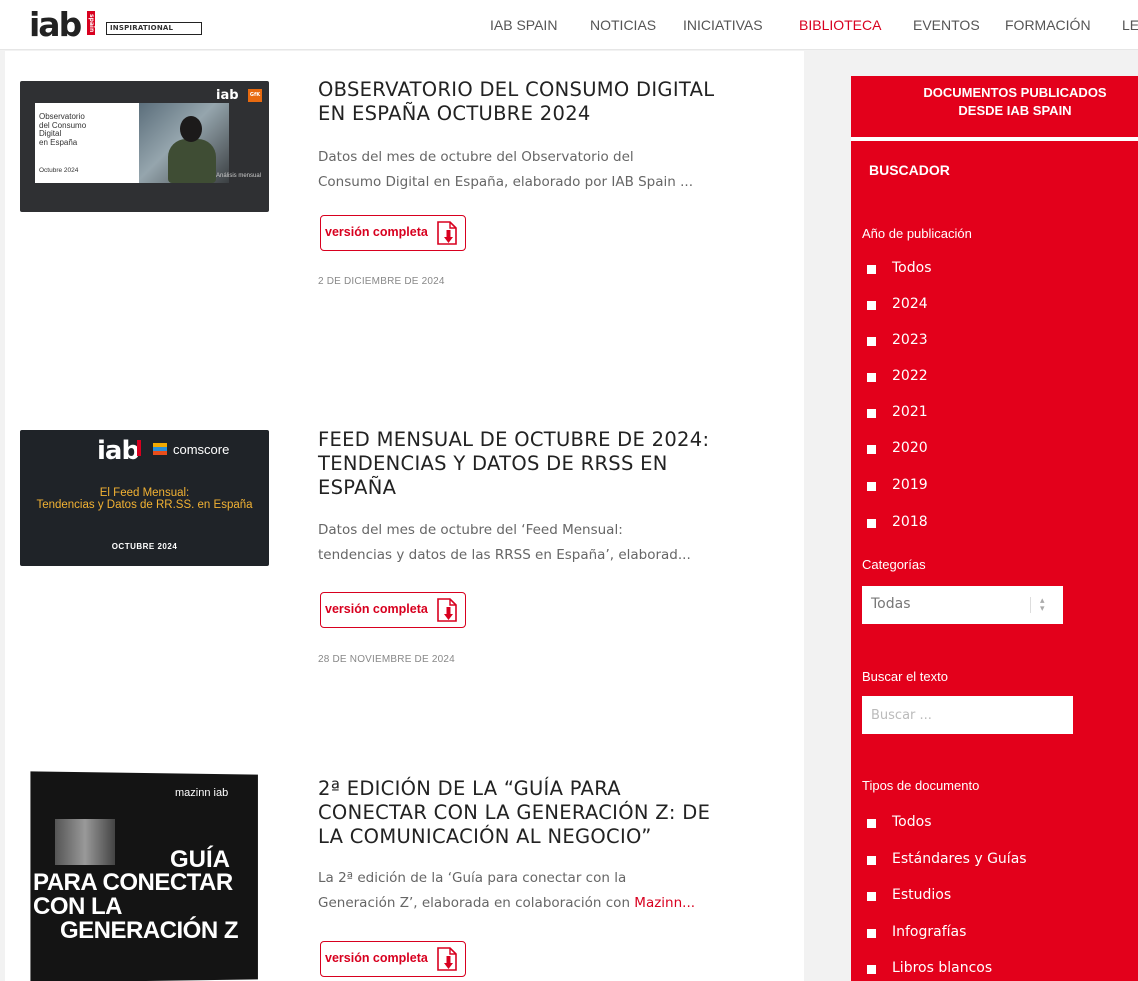 The height and width of the screenshot is (981, 1138). I want to click on logo-badge: INSPIRATIONAL, so click(154, 28).